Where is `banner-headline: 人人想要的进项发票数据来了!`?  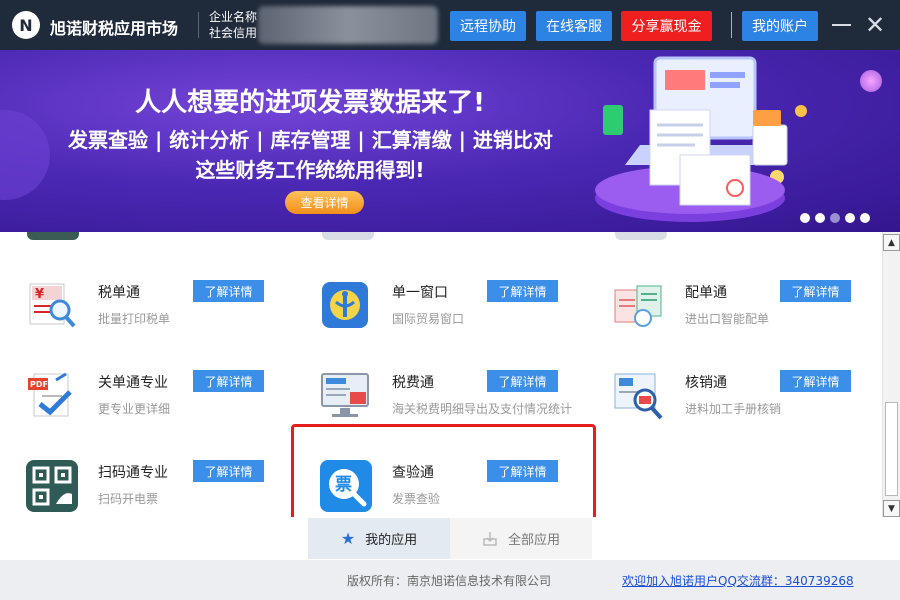
banner-headline: 人人想要的进项发票数据来了! is located at coordinates (310, 103).